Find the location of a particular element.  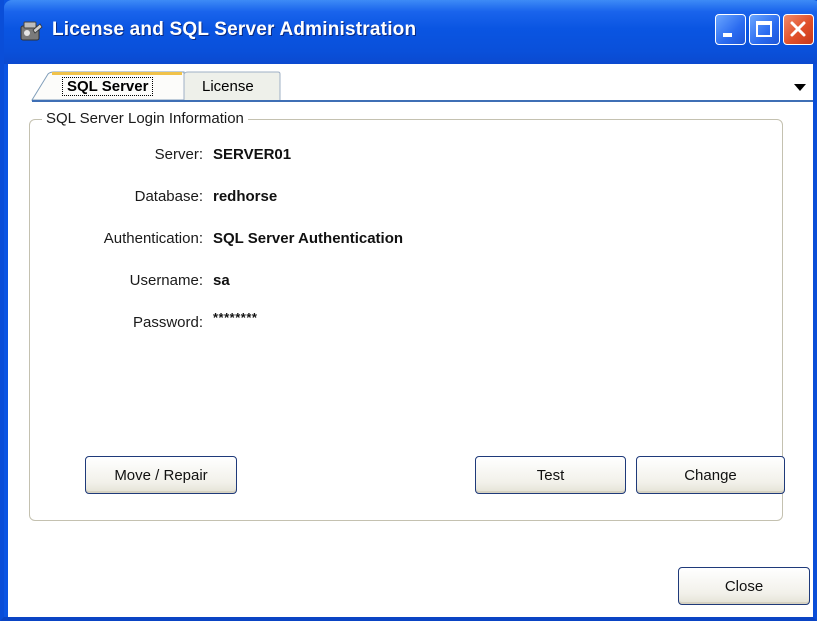

tab-sql-server: SQL Server is located at coordinates (109, 86).